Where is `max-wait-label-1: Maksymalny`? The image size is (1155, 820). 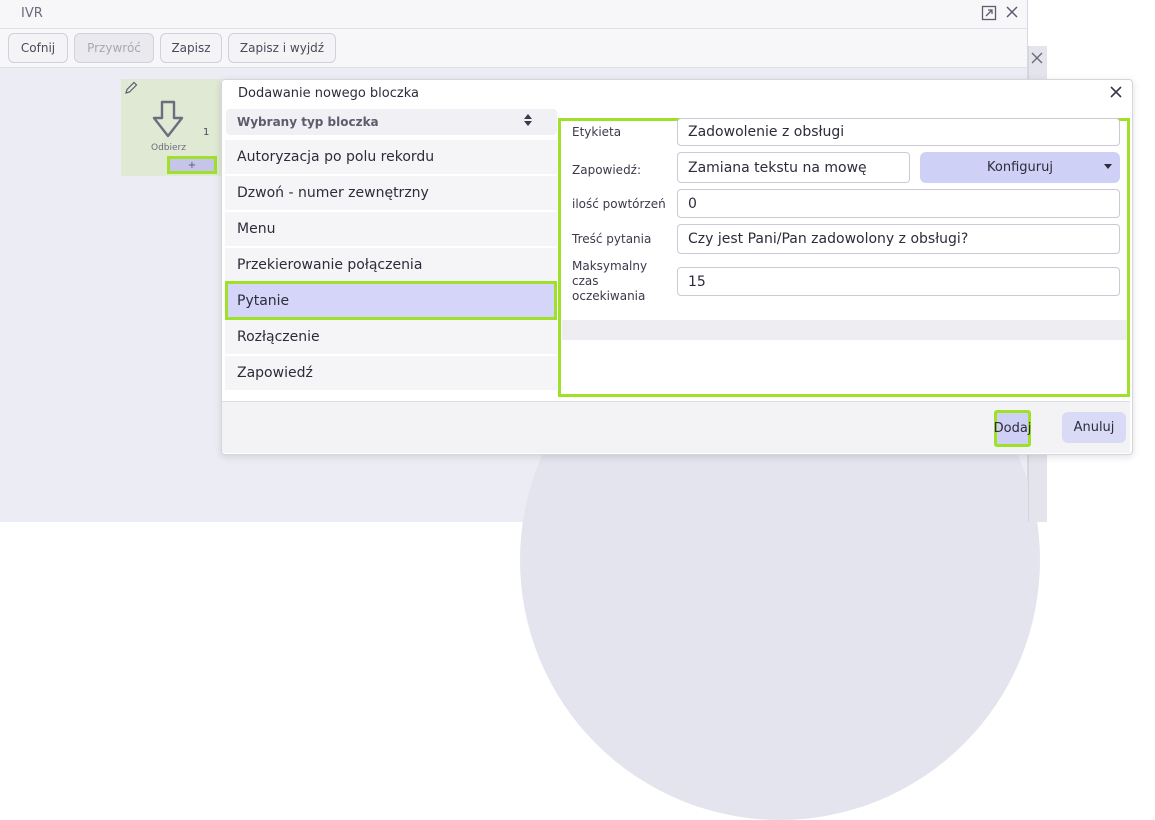
max-wait-label-1: Maksymalny is located at coordinates (610, 266).